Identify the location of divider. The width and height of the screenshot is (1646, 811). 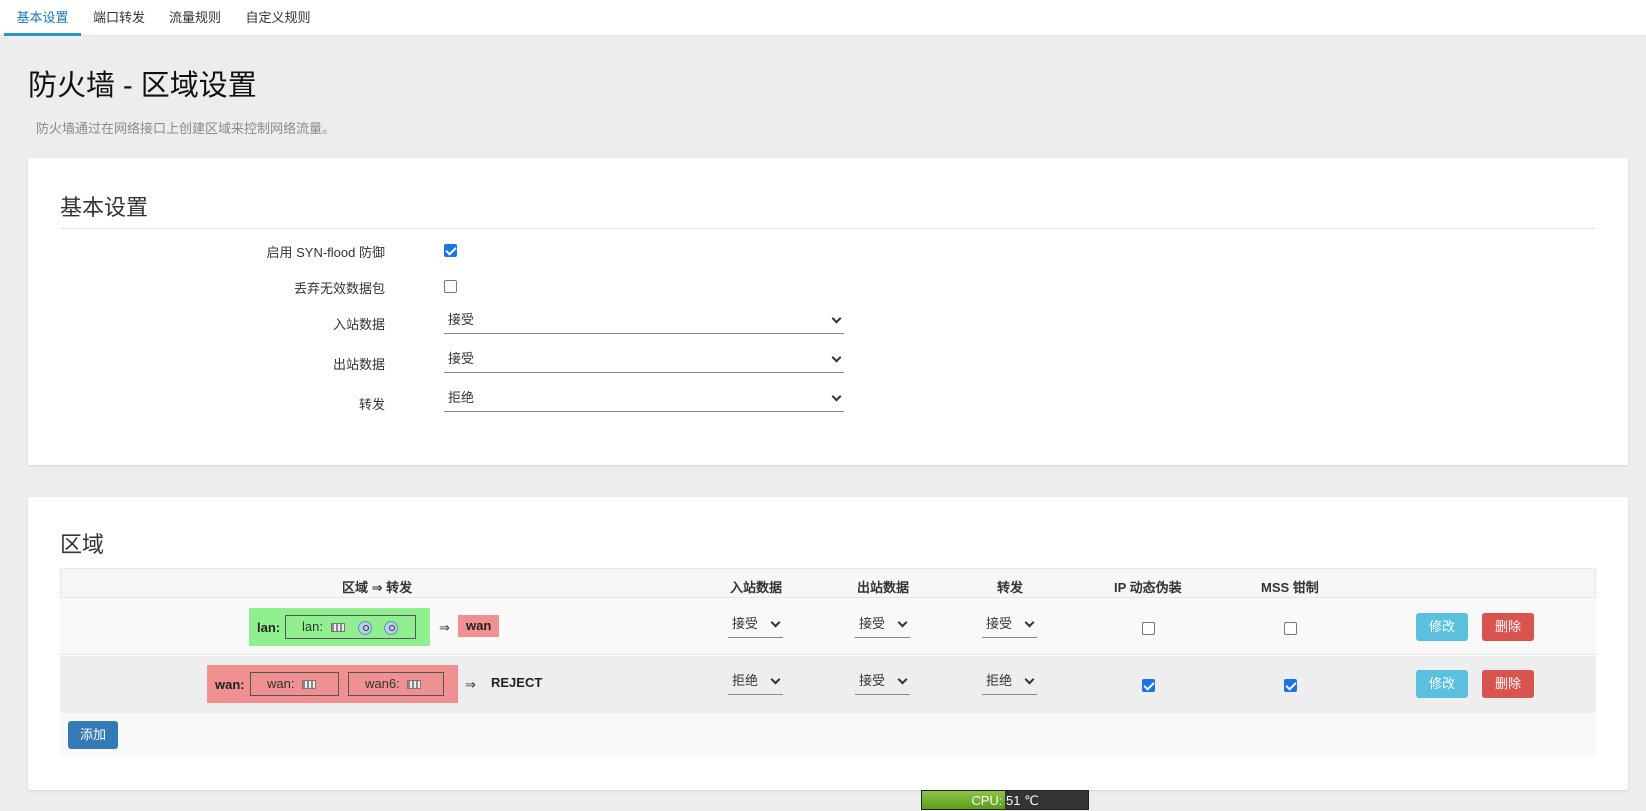
(828, 228).